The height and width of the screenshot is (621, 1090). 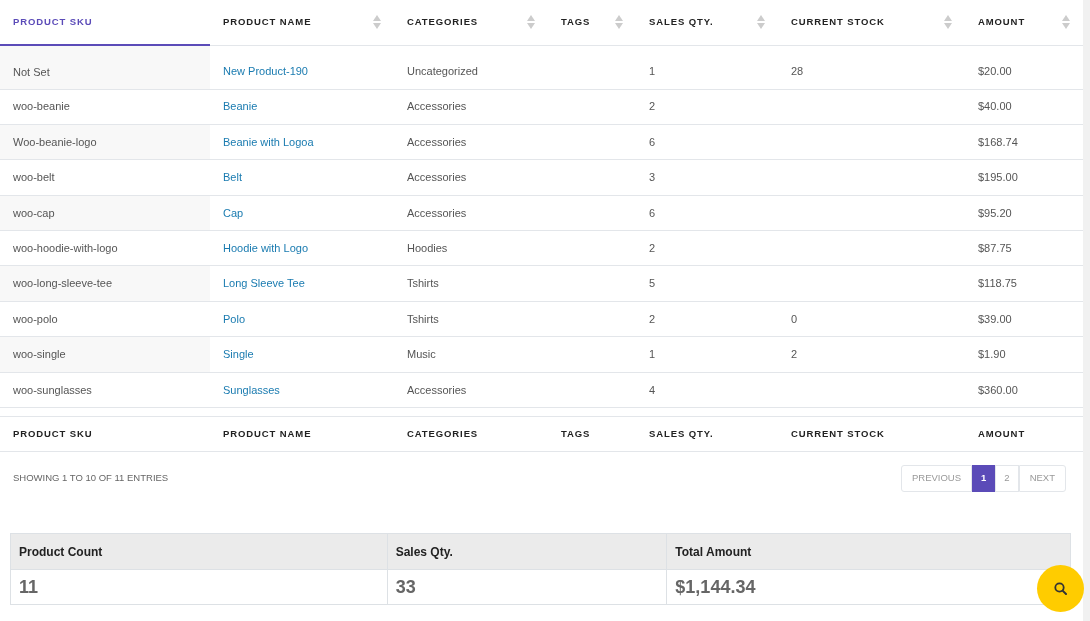 What do you see at coordinates (442, 71) in the screenshot?
I see `table-cell: Uncategorized` at bounding box center [442, 71].